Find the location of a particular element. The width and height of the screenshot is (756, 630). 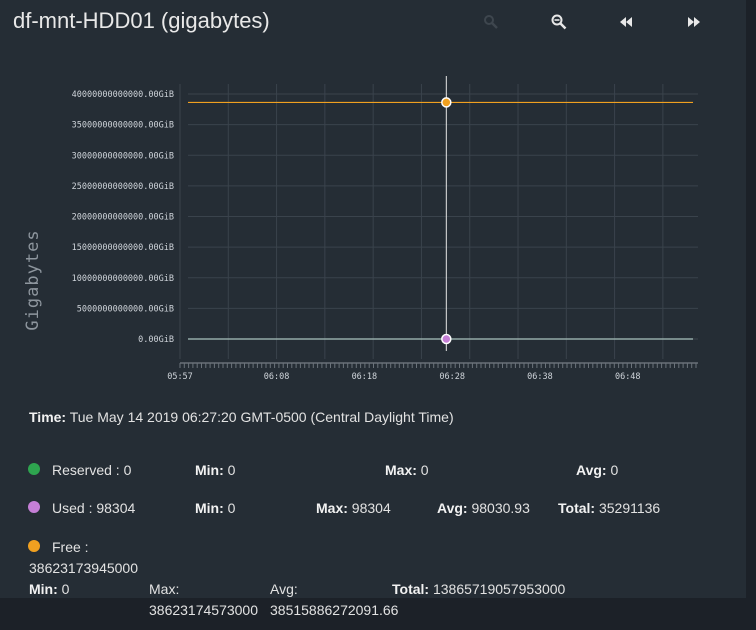

used-min: Min: 0 is located at coordinates (215, 508).